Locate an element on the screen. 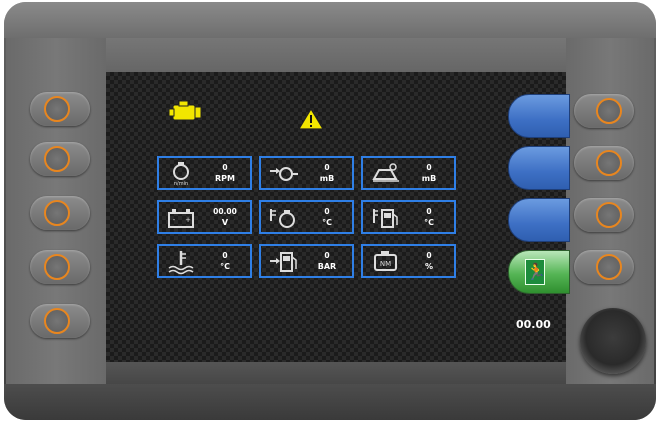 Image resolution: width=660 pixels, height=422 pixels. tile-engine-speed: n/min 0 RPM is located at coordinates (204, 173).